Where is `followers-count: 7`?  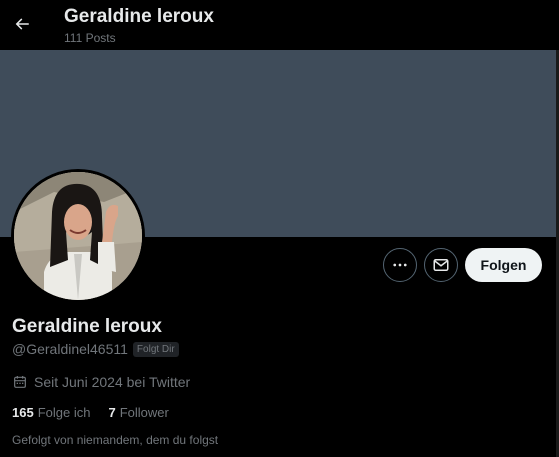
followers-count: 7 is located at coordinates (112, 412).